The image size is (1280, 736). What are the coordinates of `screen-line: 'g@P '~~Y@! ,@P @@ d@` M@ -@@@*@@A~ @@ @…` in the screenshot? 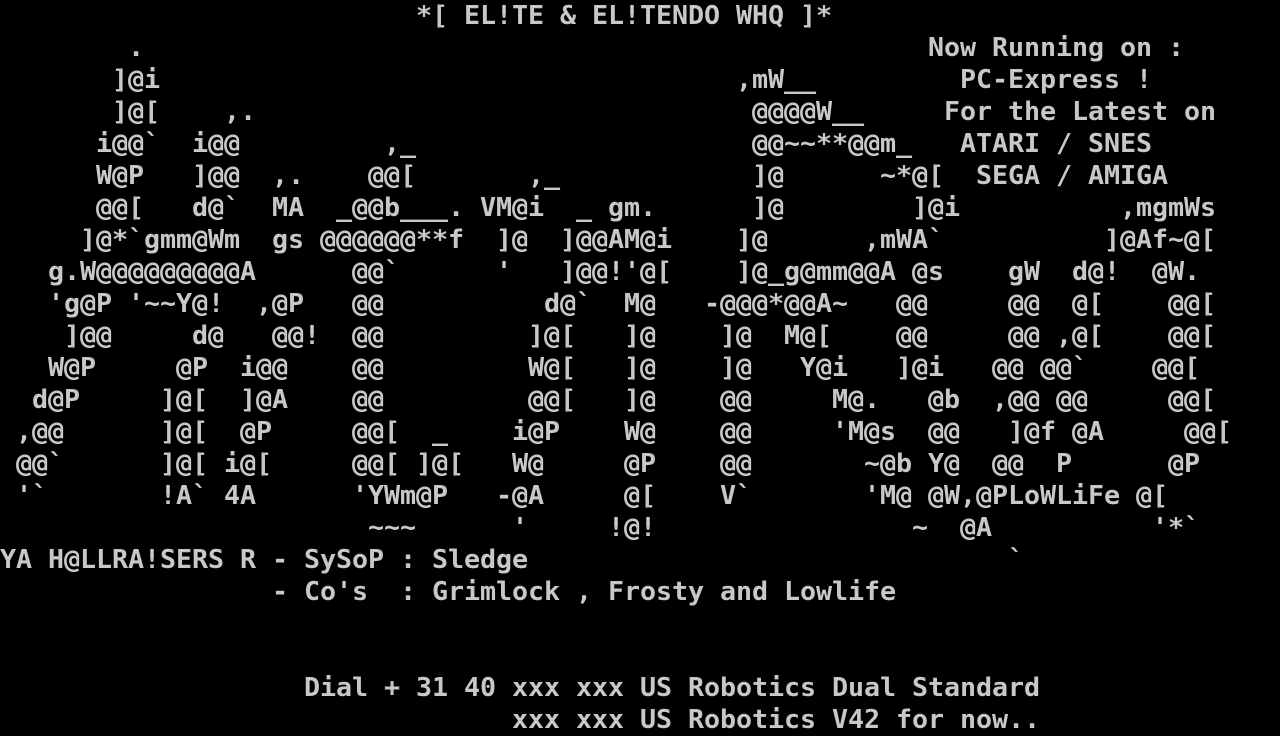 It's located at (608, 304).